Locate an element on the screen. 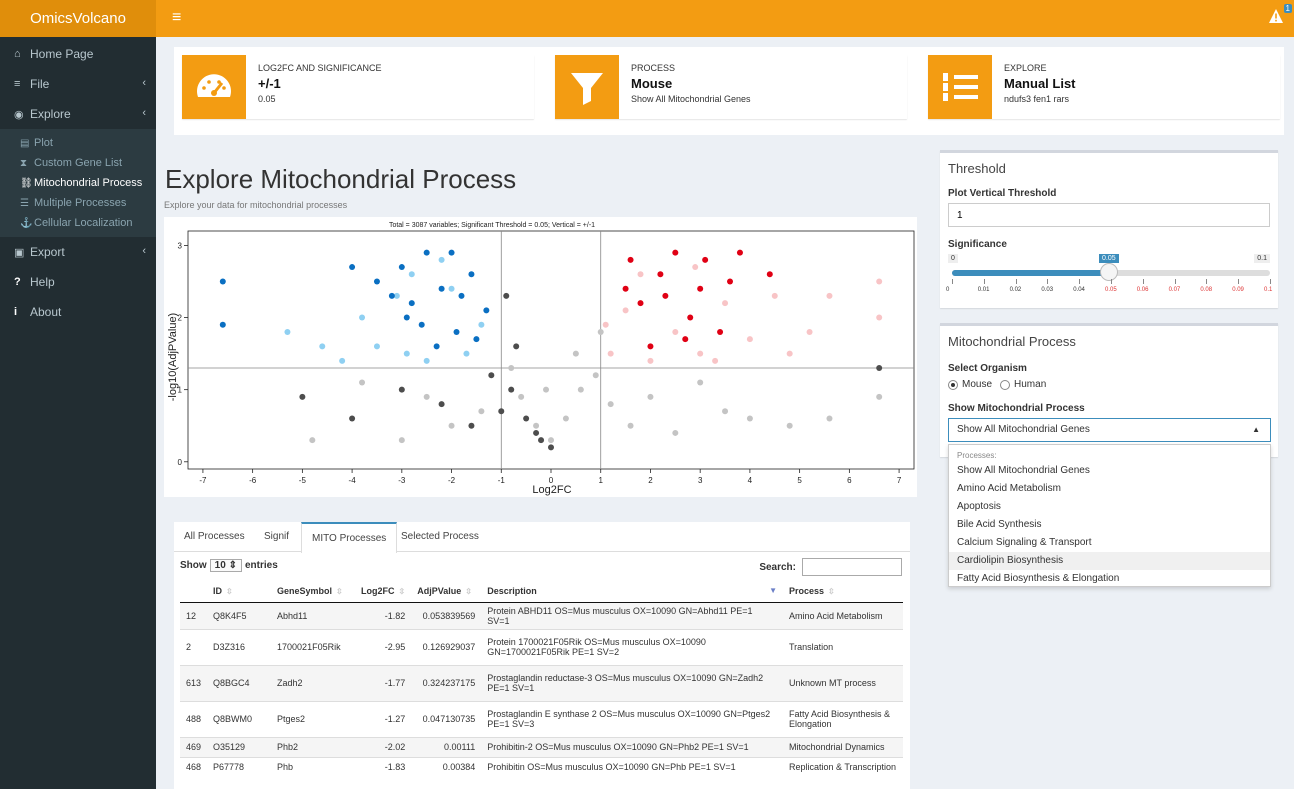 The width and height of the screenshot is (1294, 789). sidebar-item-explore: ◉ Explore ‹ is located at coordinates (78, 114).